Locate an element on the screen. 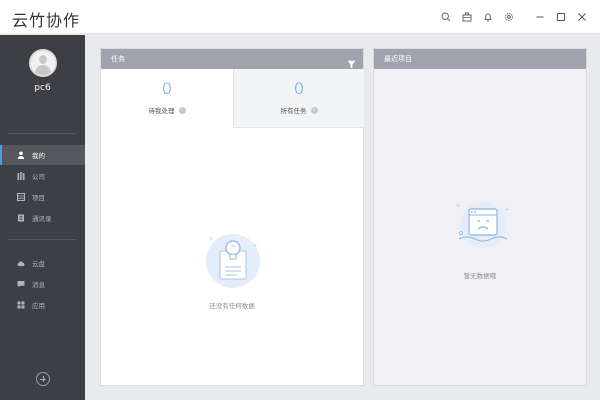  sidebar-item-label: 我的 is located at coordinates (38, 156).